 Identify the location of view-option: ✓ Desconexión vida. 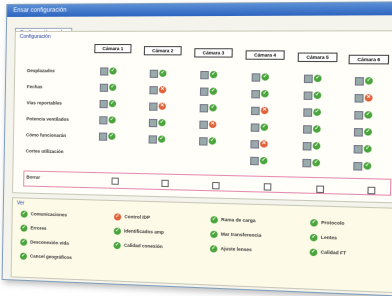
(44, 243).